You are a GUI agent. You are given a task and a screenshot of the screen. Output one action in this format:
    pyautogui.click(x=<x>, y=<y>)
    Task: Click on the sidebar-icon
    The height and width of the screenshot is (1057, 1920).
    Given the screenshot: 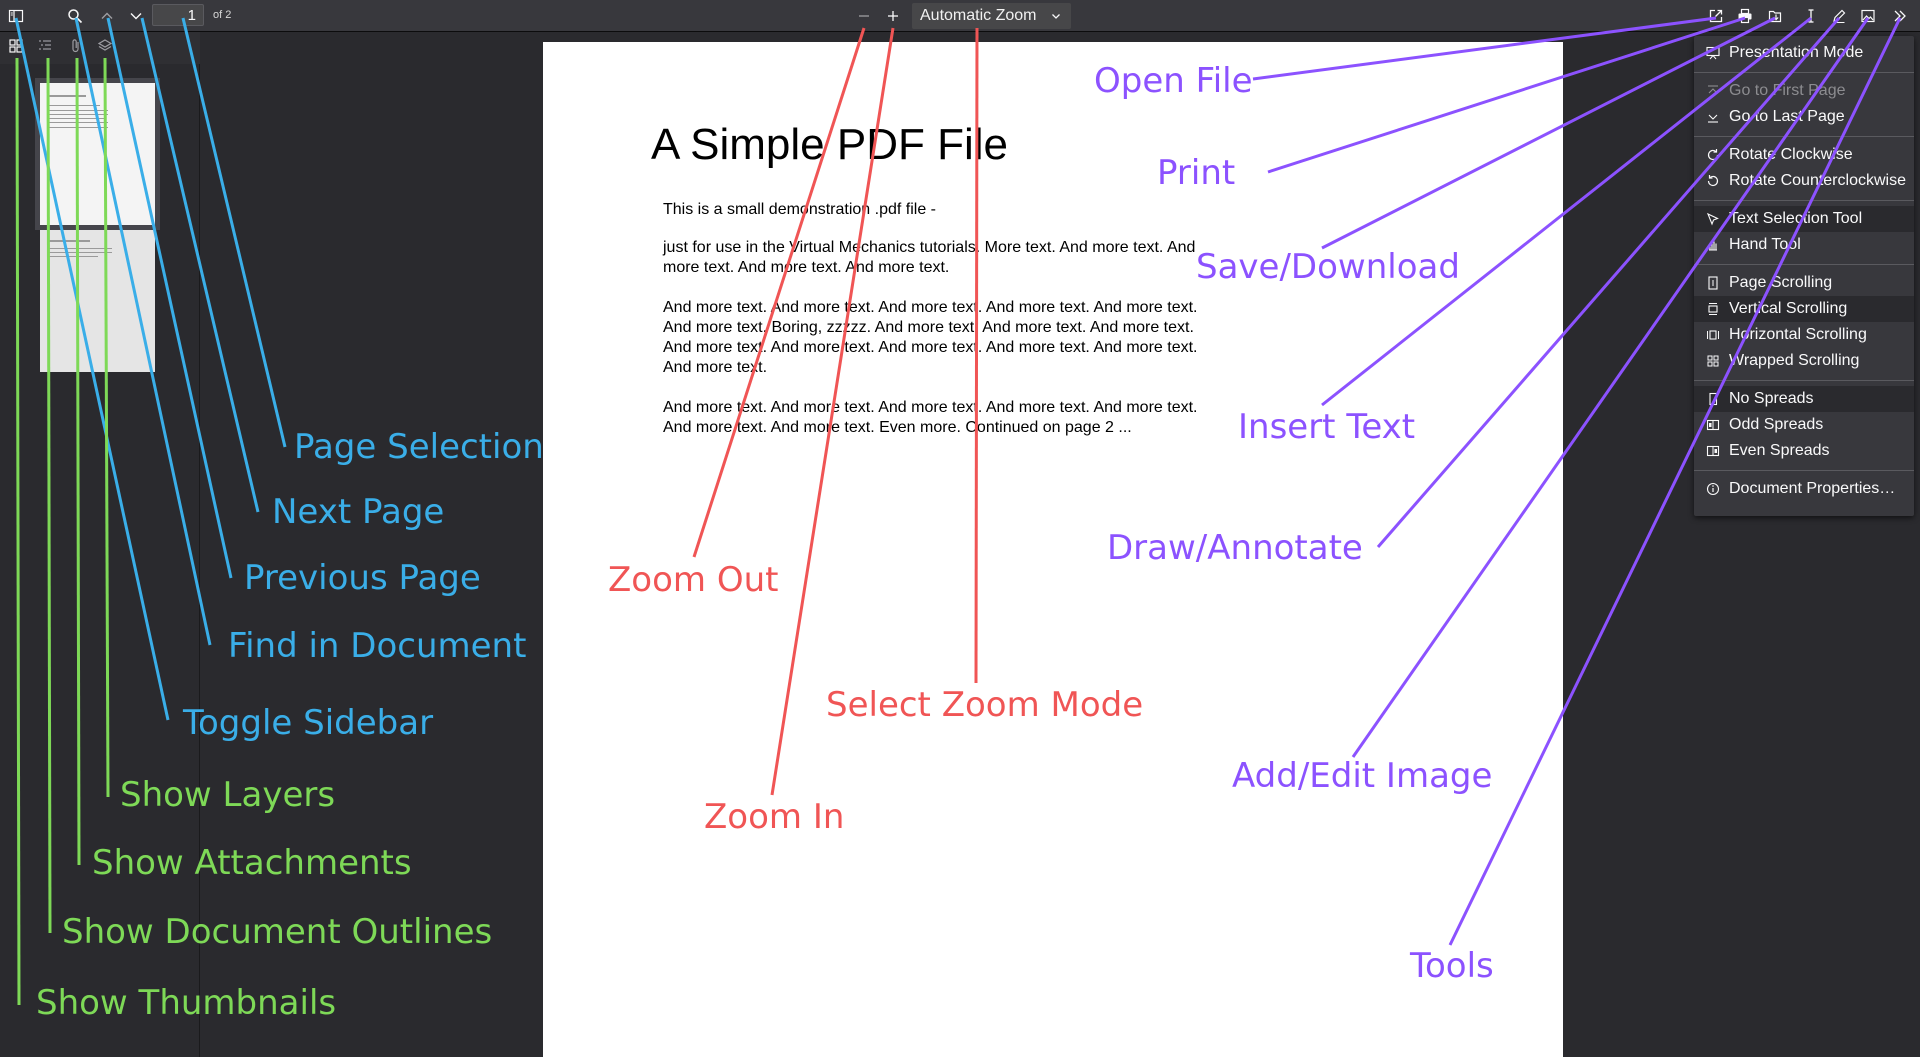 What is the action you would take?
    pyautogui.click(x=16, y=16)
    